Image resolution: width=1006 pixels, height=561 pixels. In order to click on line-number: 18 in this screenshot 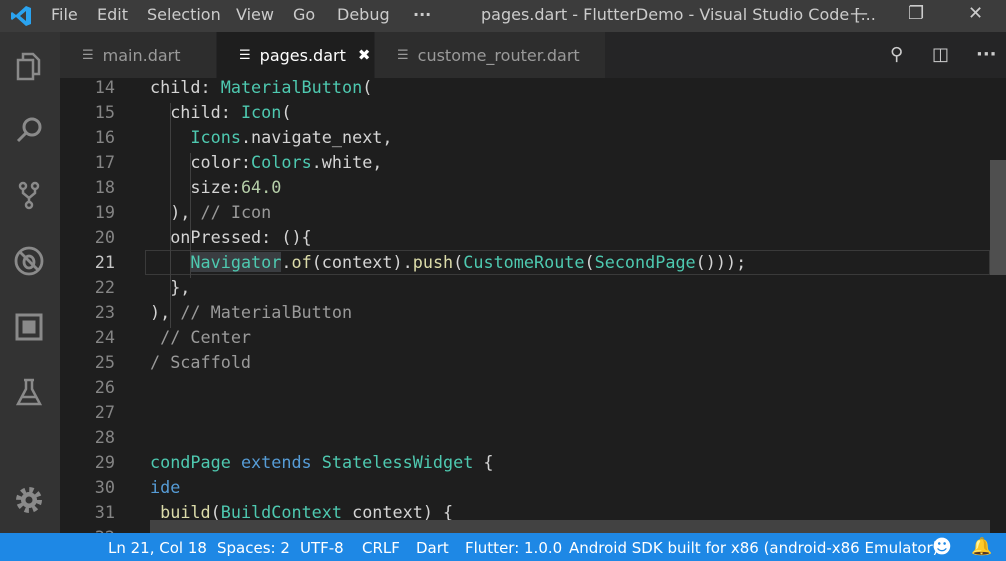, I will do `click(104, 187)`.